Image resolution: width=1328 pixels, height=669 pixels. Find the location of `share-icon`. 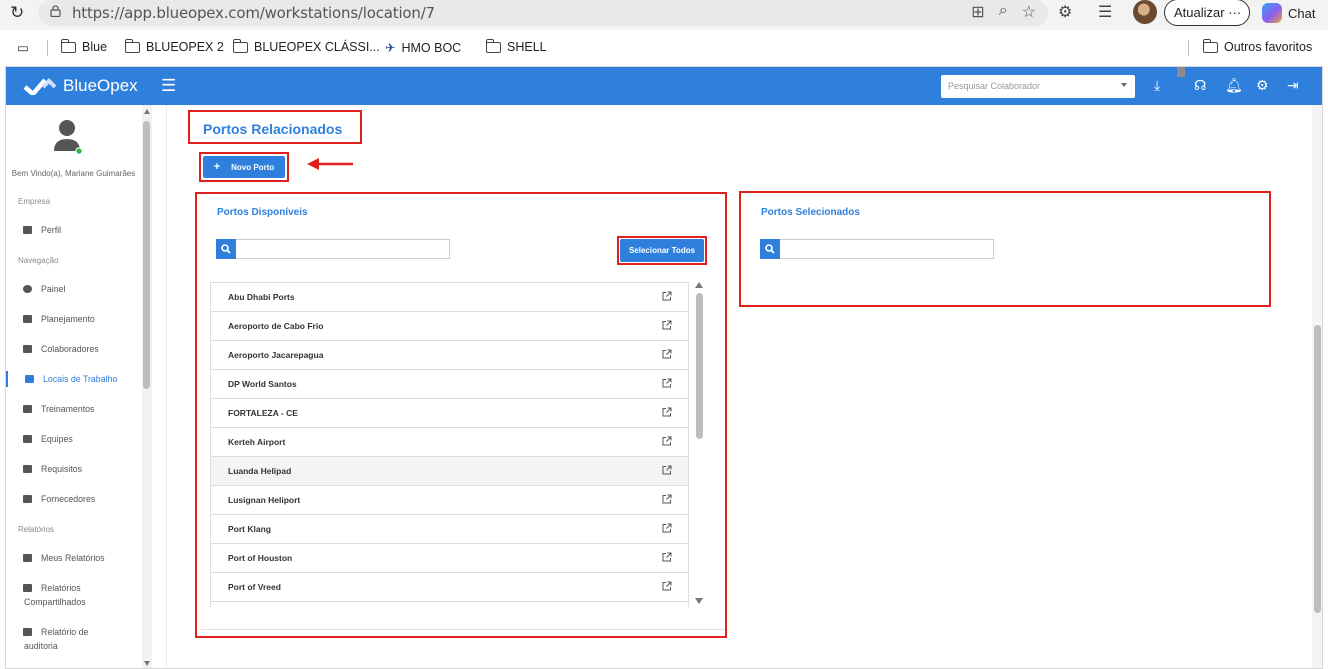

share-icon is located at coordinates (27, 588).